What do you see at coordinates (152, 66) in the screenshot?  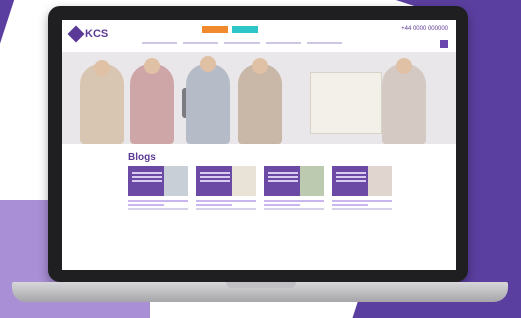 I see `person-2-head` at bounding box center [152, 66].